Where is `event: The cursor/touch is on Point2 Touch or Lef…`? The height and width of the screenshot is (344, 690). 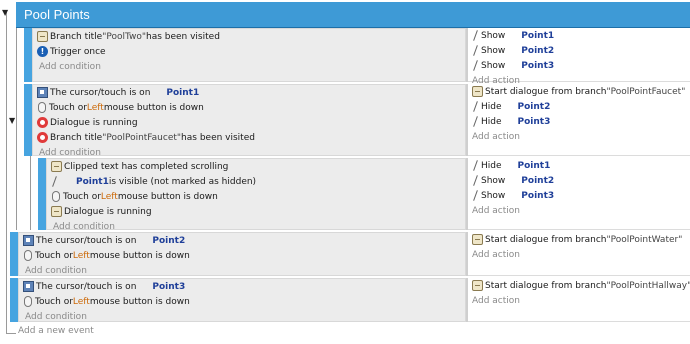
event: The cursor/touch is on Point2 Touch or Lef… is located at coordinates (350, 254).